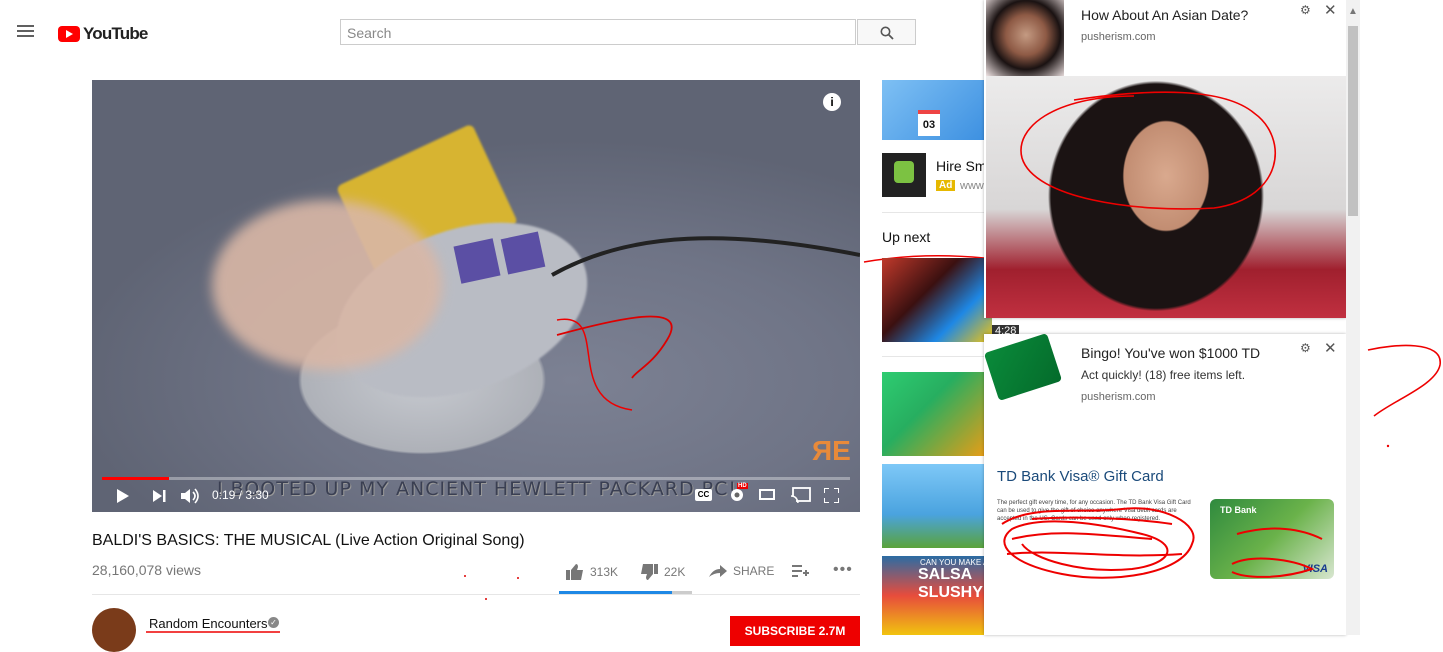  What do you see at coordinates (123, 496) in the screenshot?
I see `play-icon` at bounding box center [123, 496].